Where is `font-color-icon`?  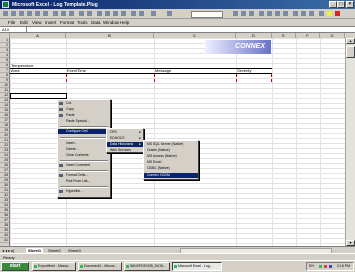
font-color-icon is located at coordinates (337, 13).